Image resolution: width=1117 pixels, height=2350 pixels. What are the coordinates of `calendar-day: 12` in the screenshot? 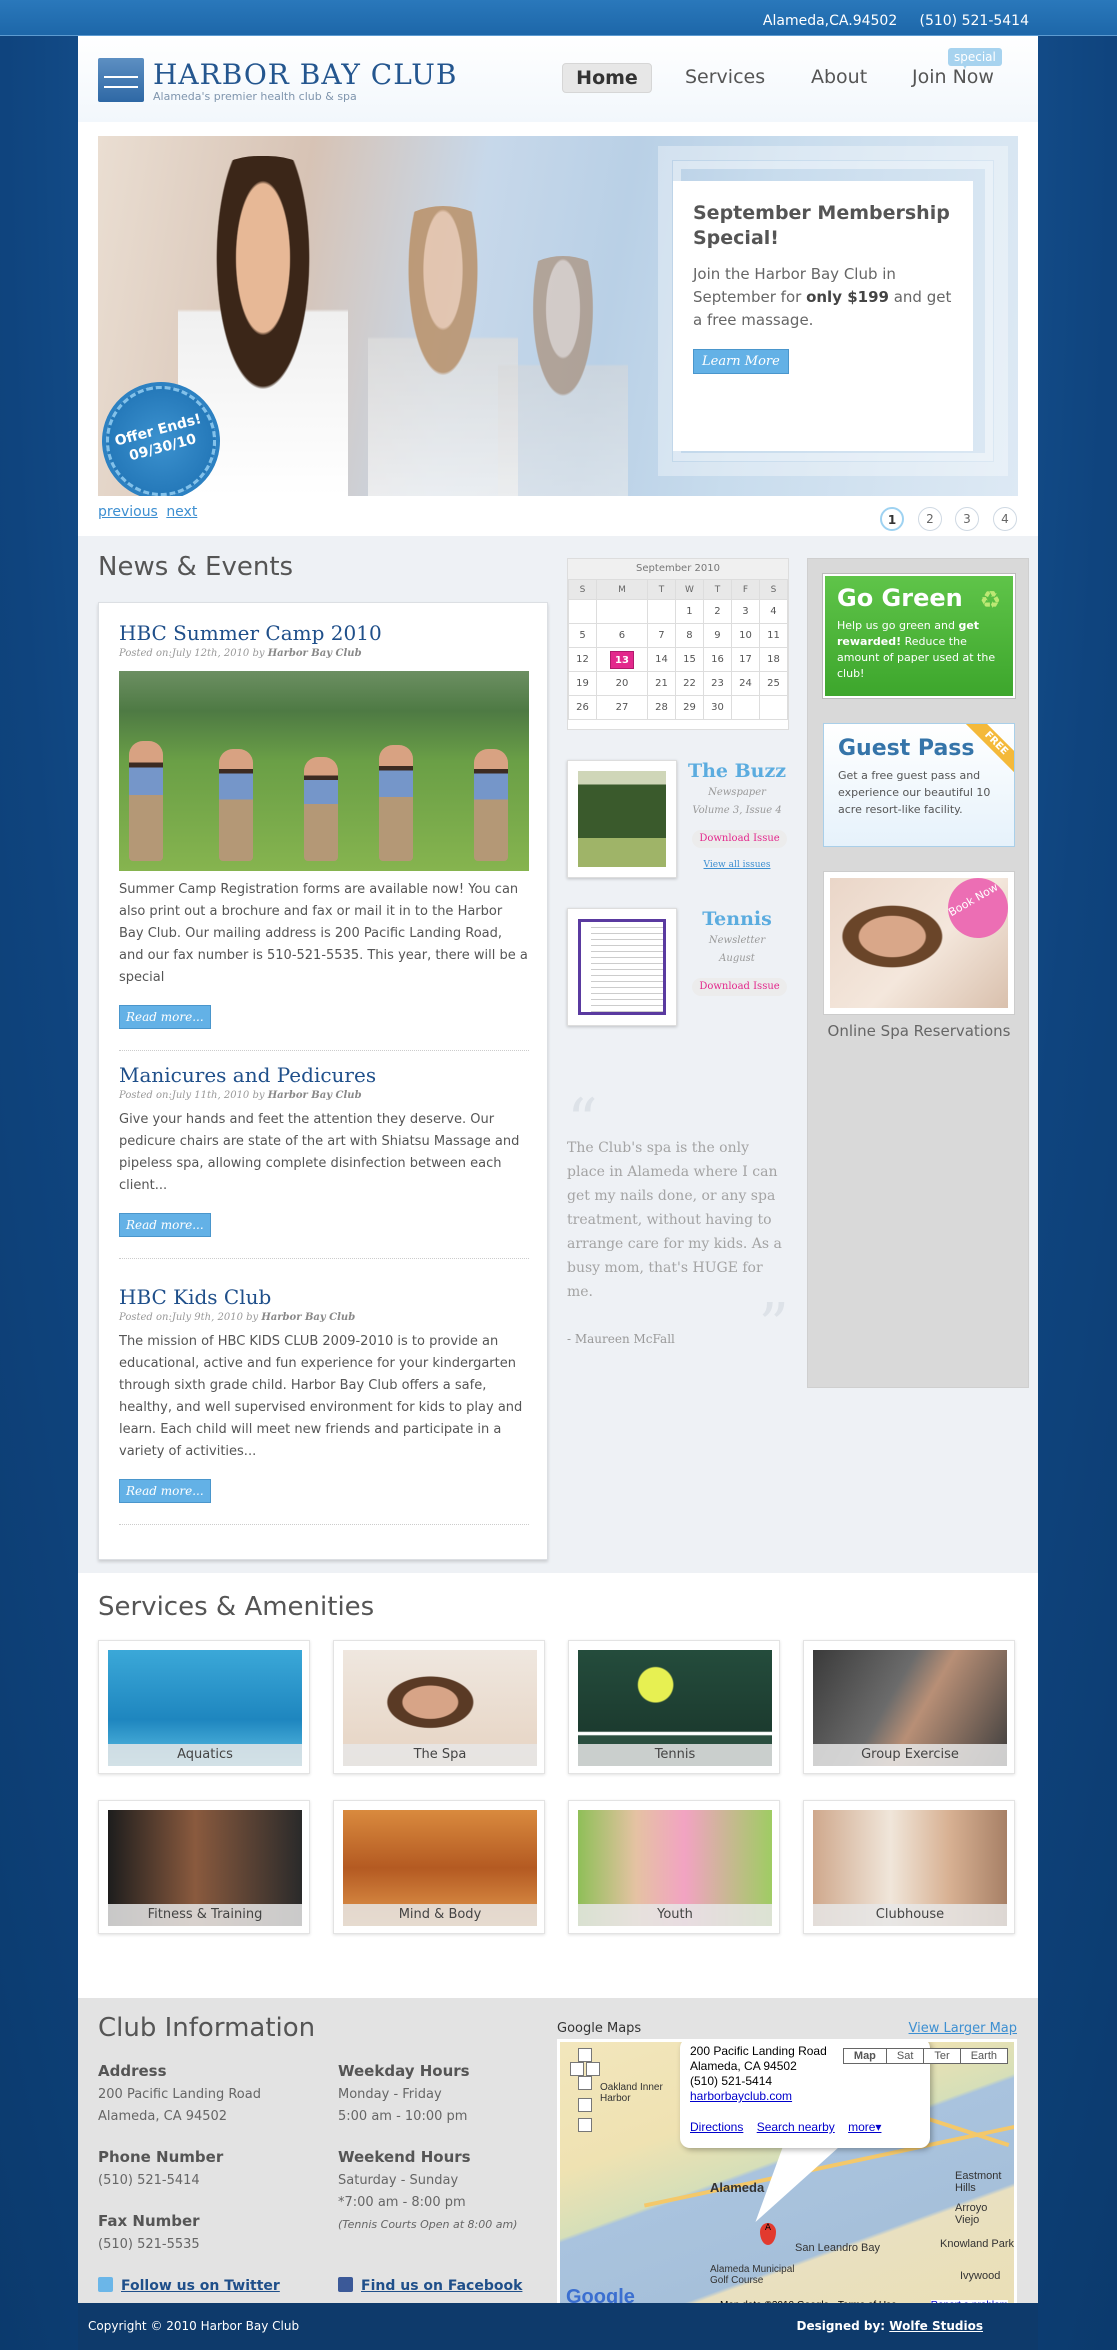 It's located at (582, 659).